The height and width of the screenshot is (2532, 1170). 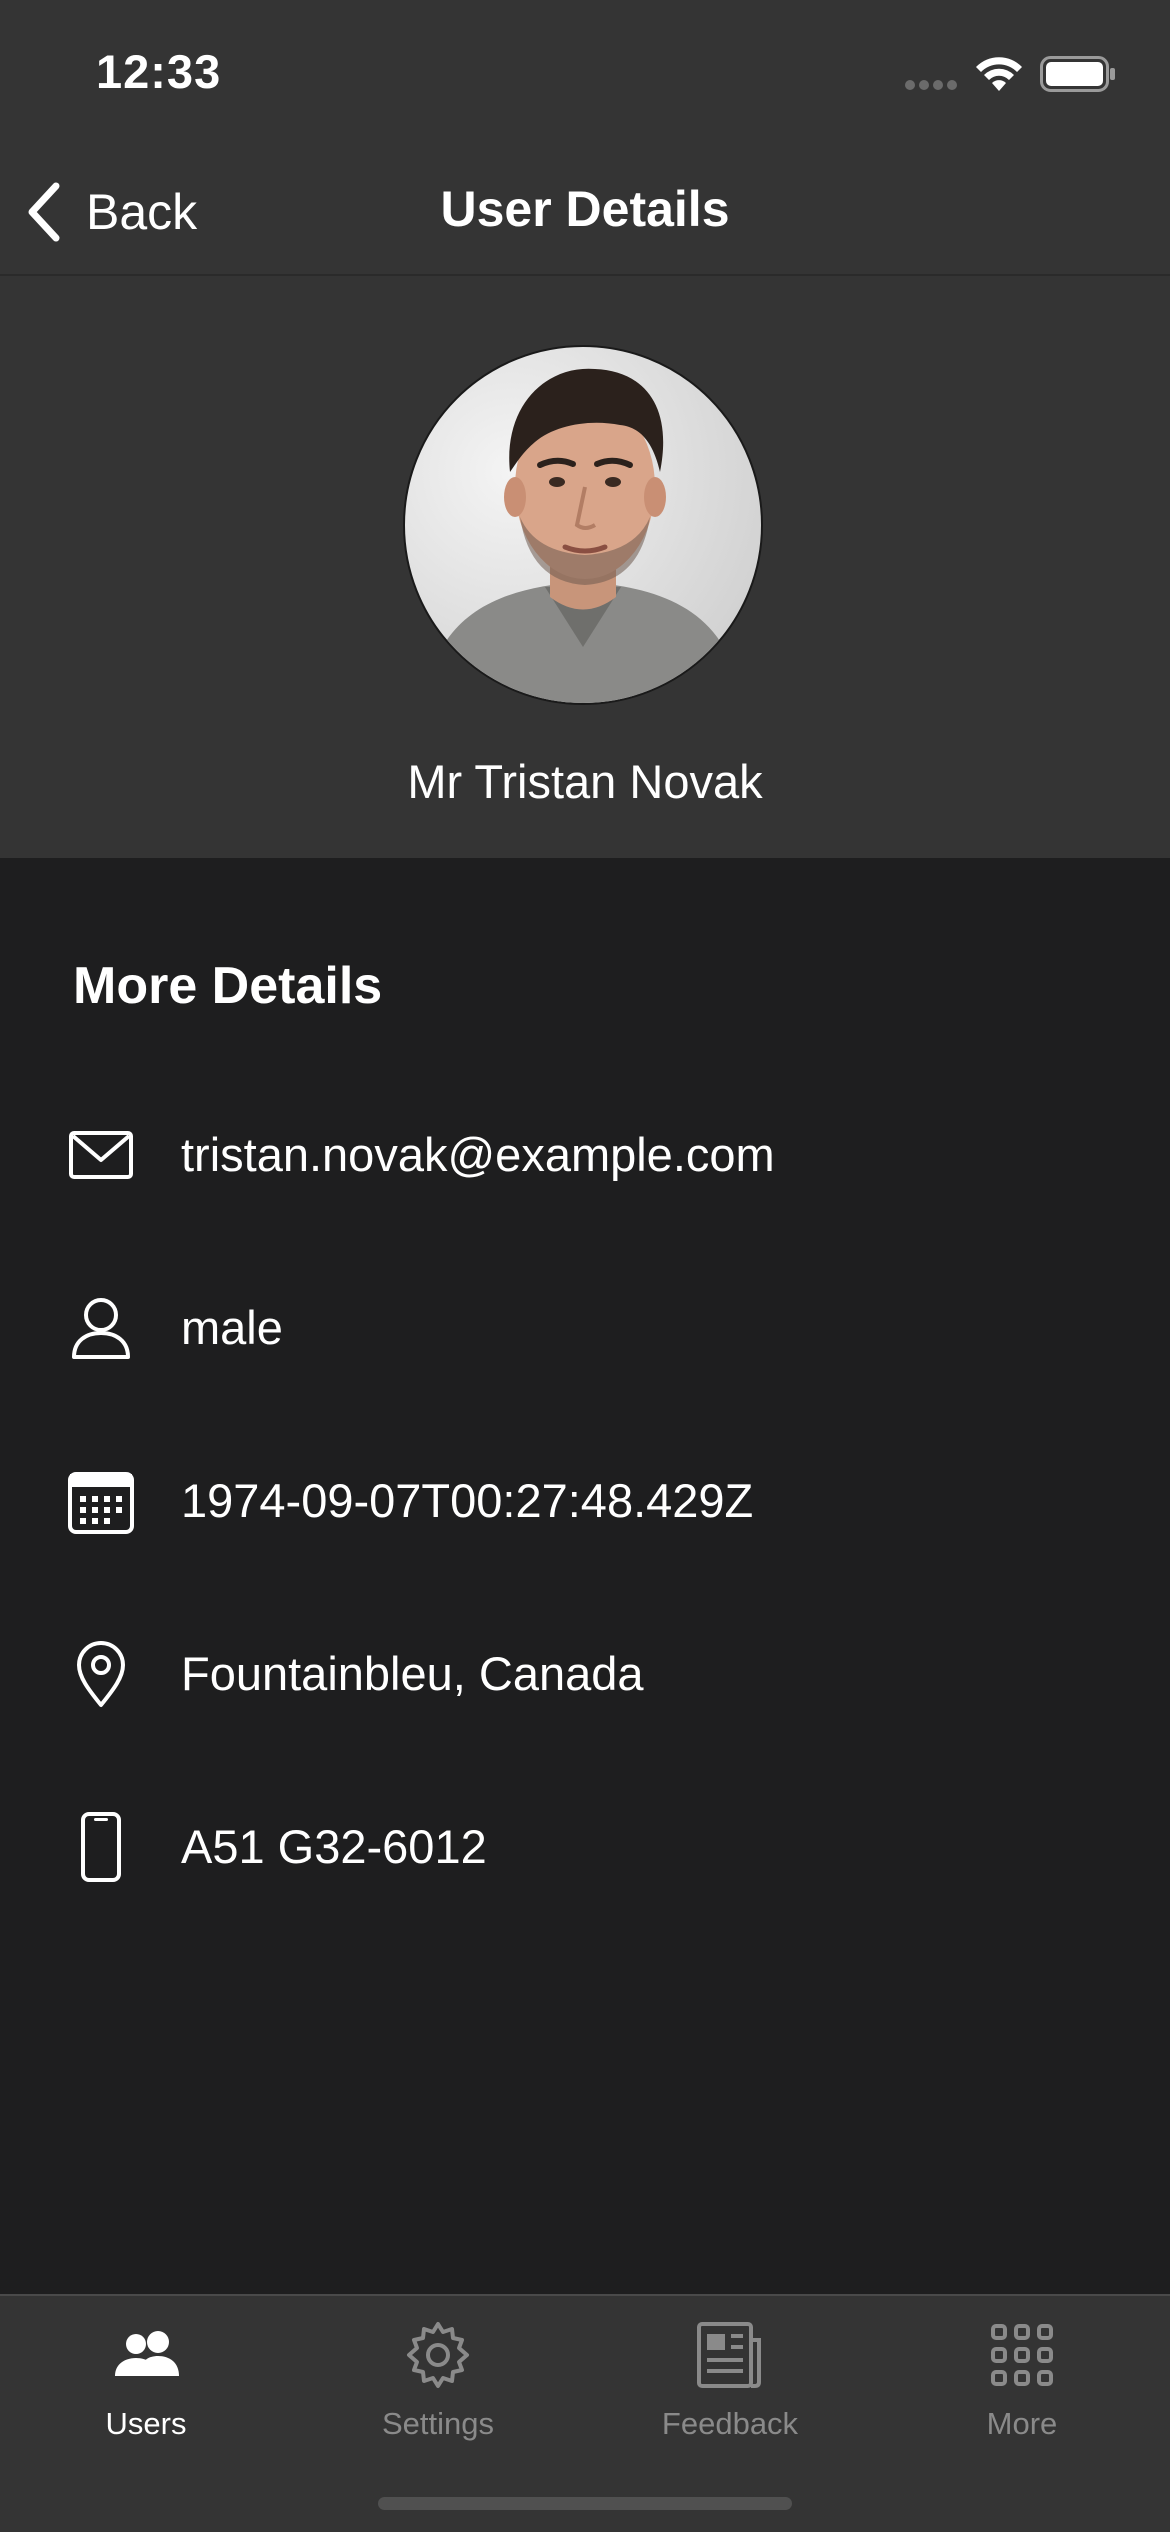 I want to click on avatar, so click(x=583, y=525).